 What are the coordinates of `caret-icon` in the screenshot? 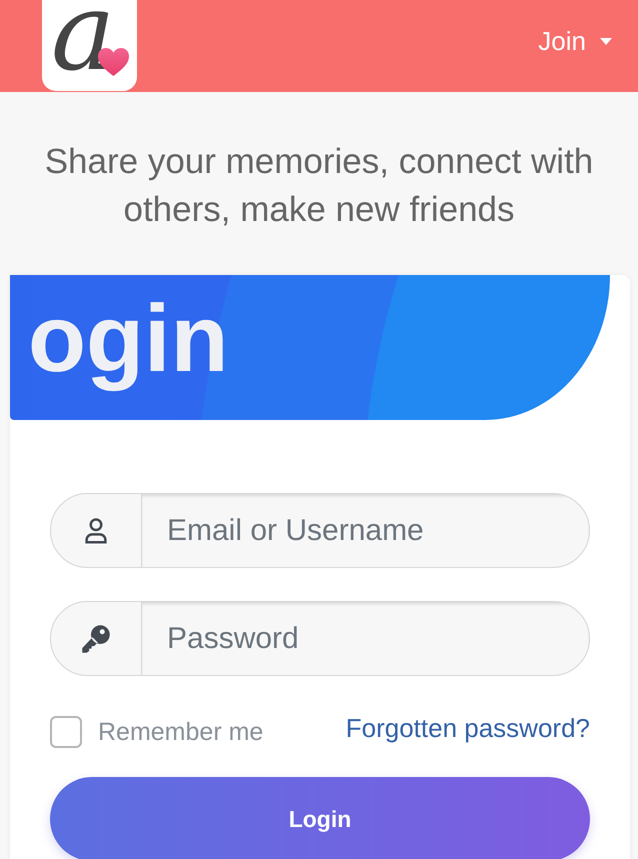 It's located at (606, 41).